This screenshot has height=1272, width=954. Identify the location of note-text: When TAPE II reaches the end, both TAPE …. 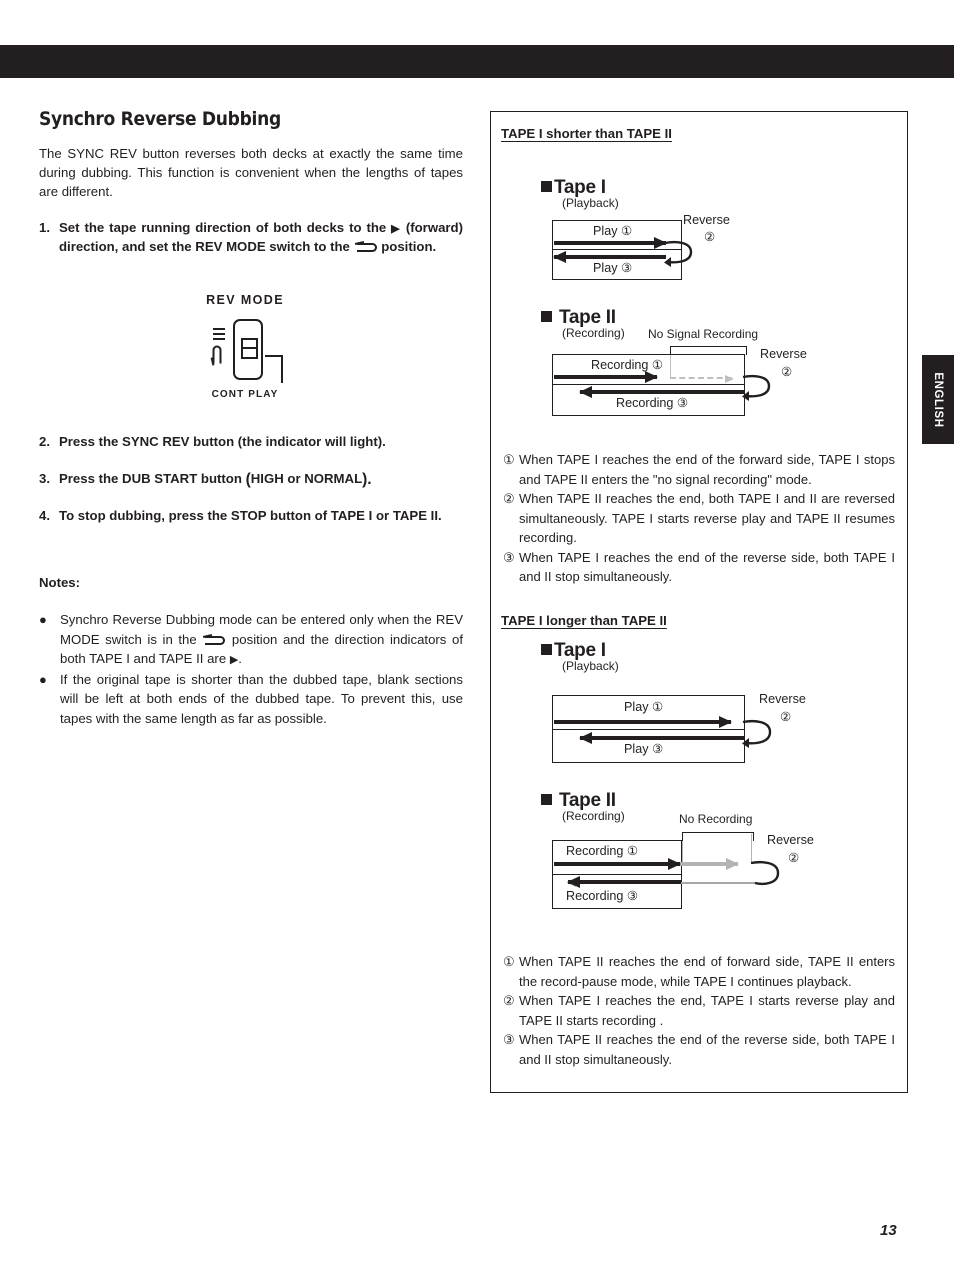
(707, 518).